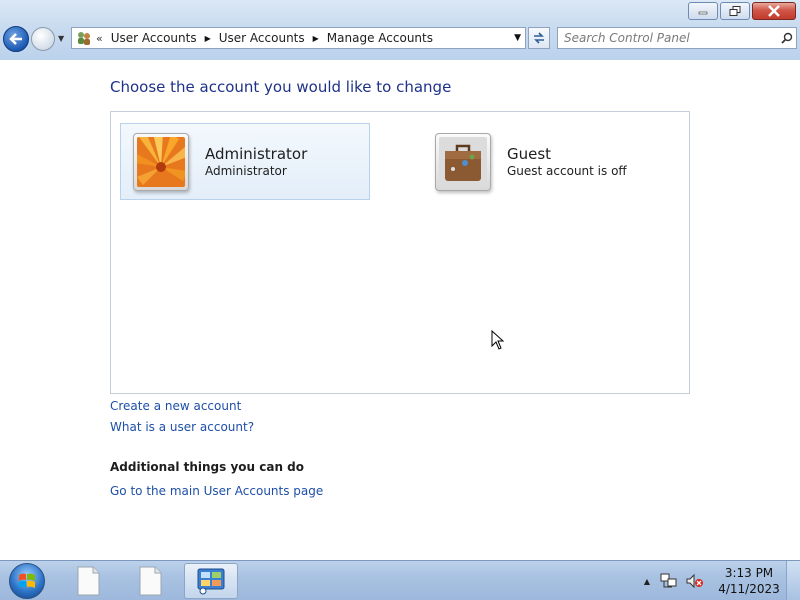  What do you see at coordinates (207, 467) in the screenshot?
I see `additional-things-heading: Additional things you can do` at bounding box center [207, 467].